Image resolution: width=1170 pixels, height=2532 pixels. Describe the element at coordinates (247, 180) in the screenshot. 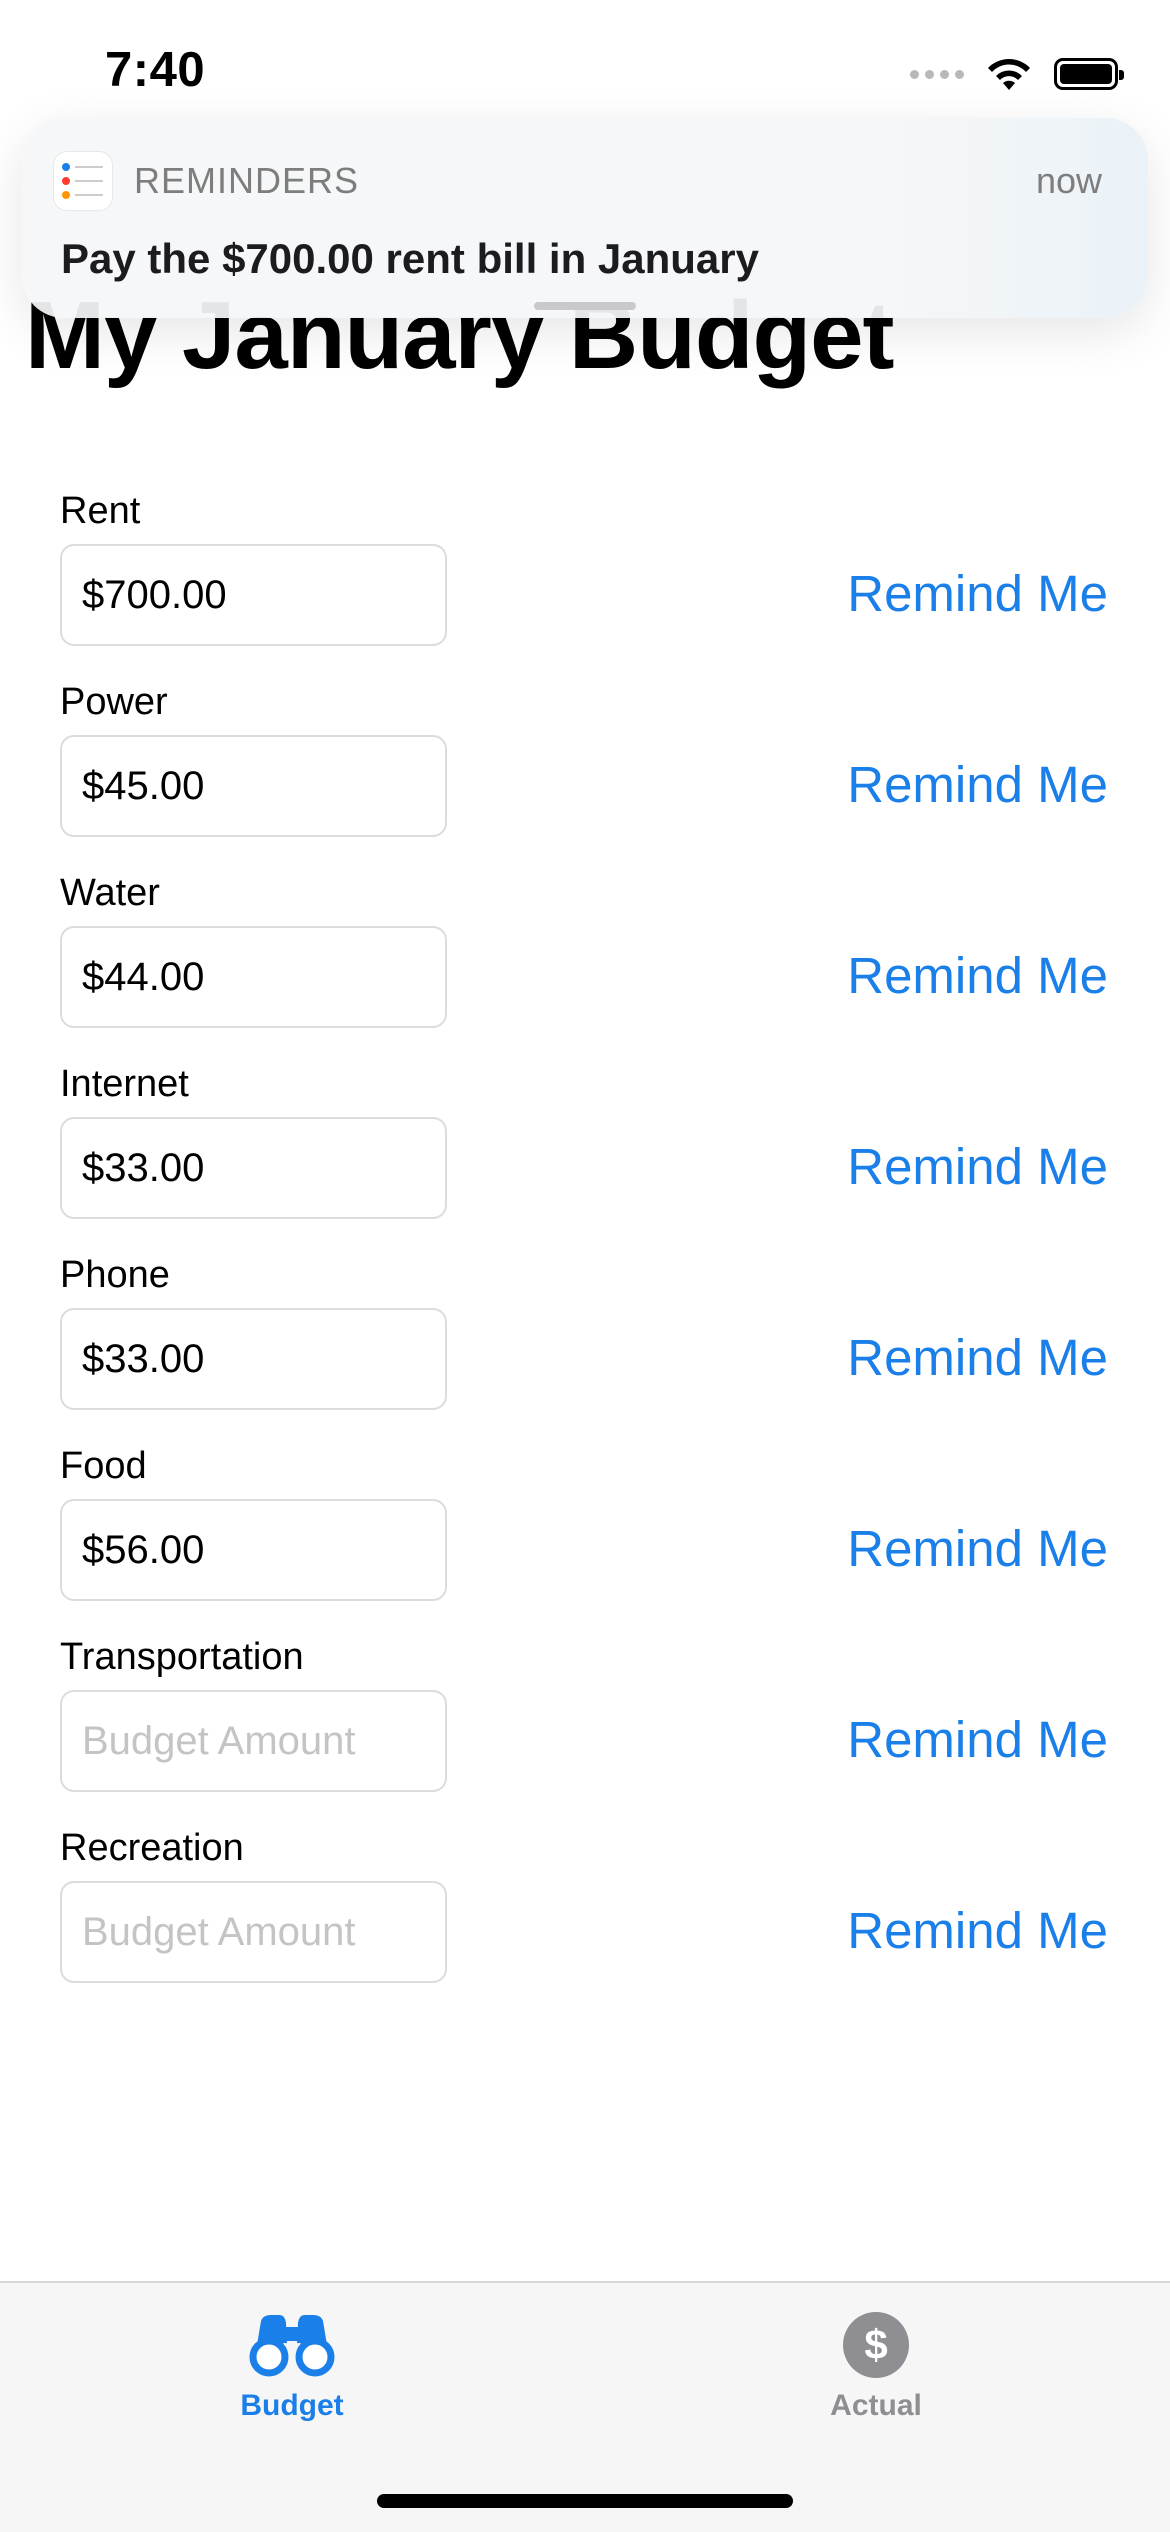

I see `notification-app-name: REMINDERS` at that location.